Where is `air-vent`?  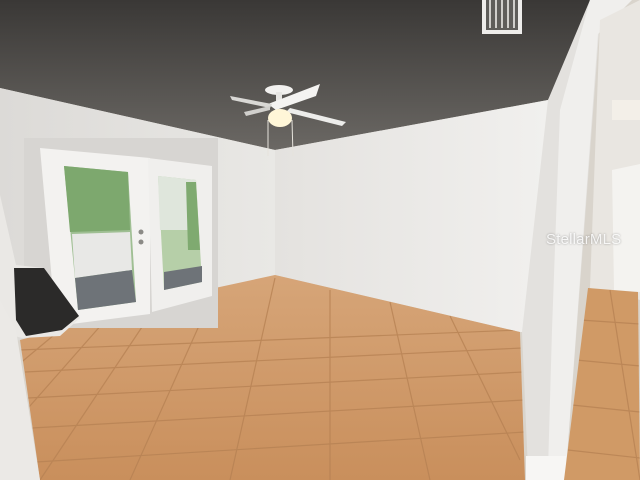 air-vent is located at coordinates (502, 17).